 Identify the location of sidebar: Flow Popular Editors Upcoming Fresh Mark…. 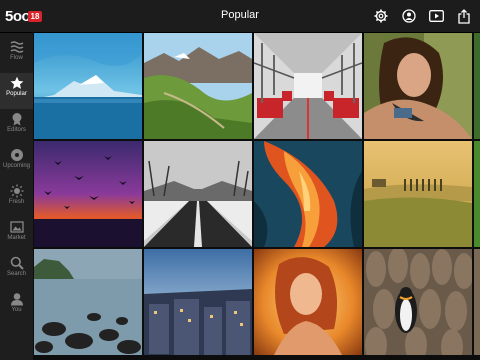
(16, 196).